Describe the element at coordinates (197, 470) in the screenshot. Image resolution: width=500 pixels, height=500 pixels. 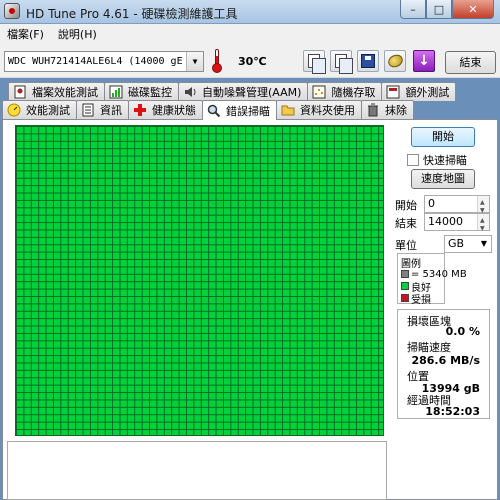
I see `scan-log-area` at that location.